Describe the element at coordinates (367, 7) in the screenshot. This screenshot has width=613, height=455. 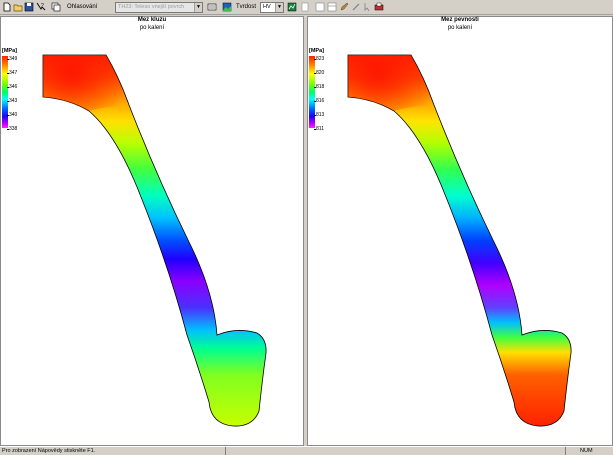
I see `cursor-icon` at that location.